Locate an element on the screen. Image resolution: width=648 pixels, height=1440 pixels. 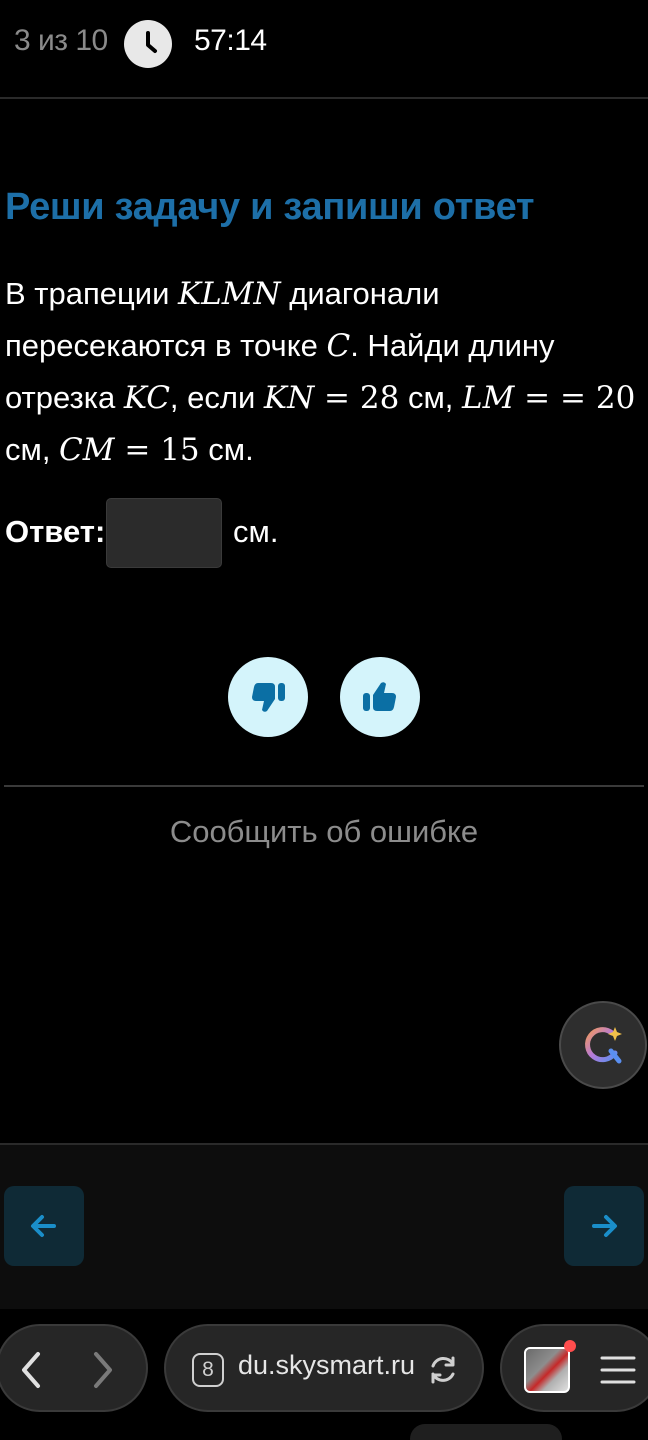
math-kn: KN is located at coordinates (289, 398).